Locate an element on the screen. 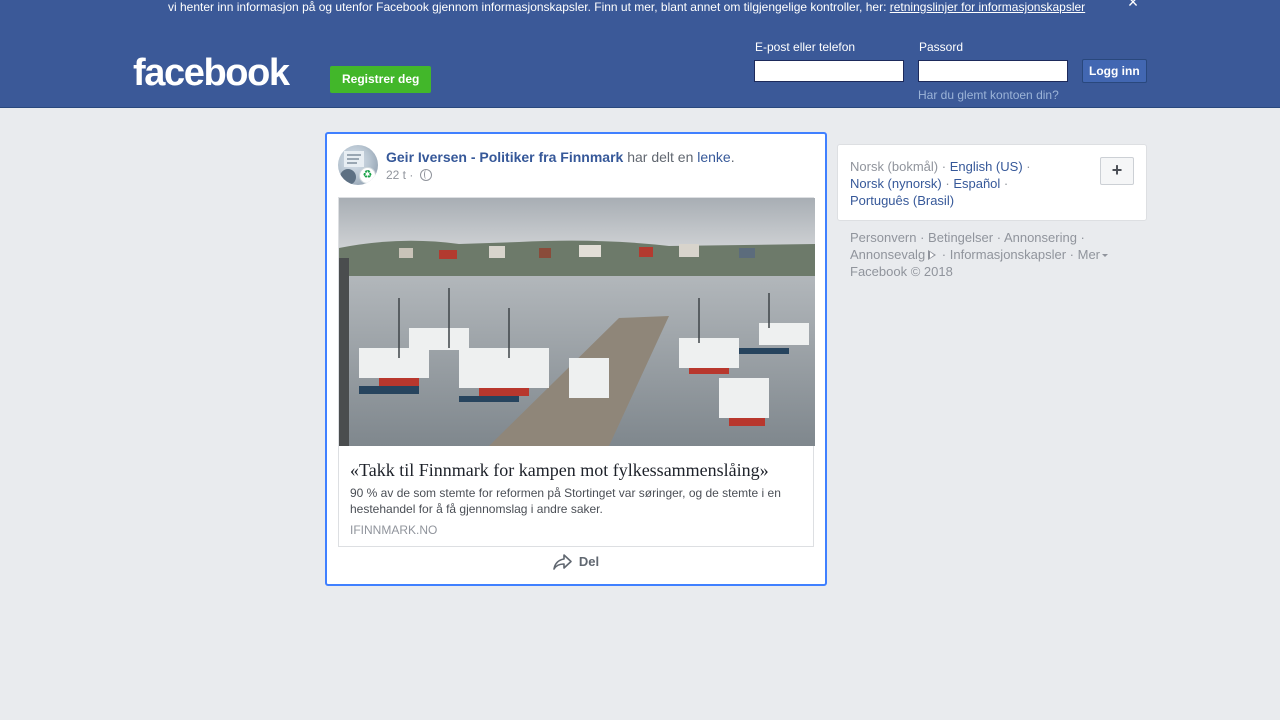  footer-link-mer: Mer is located at coordinates (1089, 254).